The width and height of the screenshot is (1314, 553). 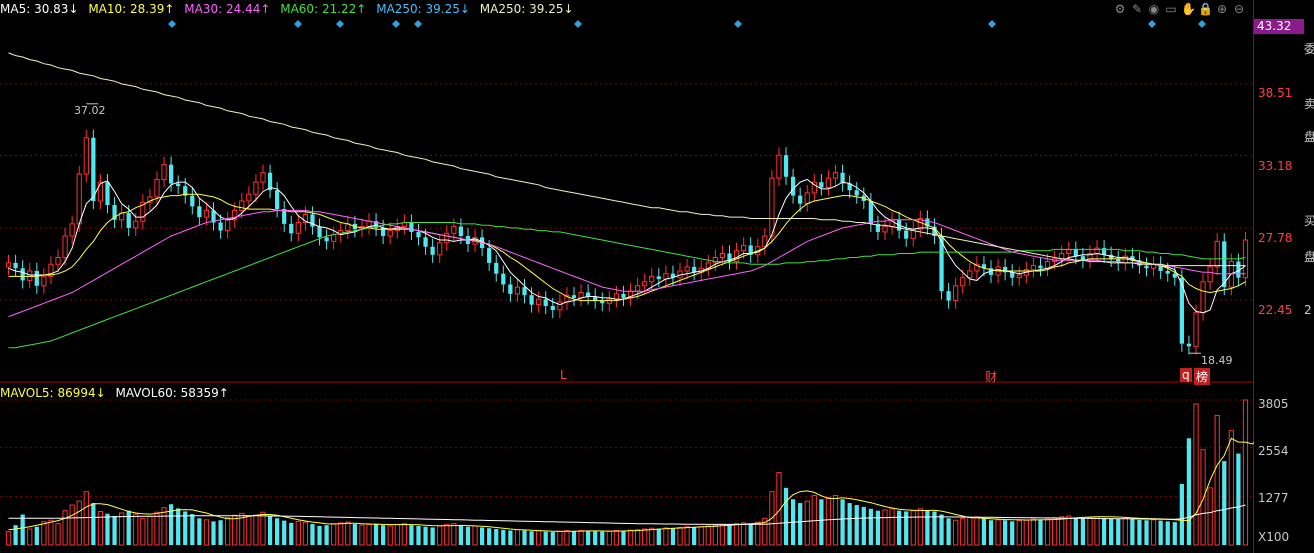 What do you see at coordinates (991, 376) in the screenshot?
I see `event-marker-finance: 财` at bounding box center [991, 376].